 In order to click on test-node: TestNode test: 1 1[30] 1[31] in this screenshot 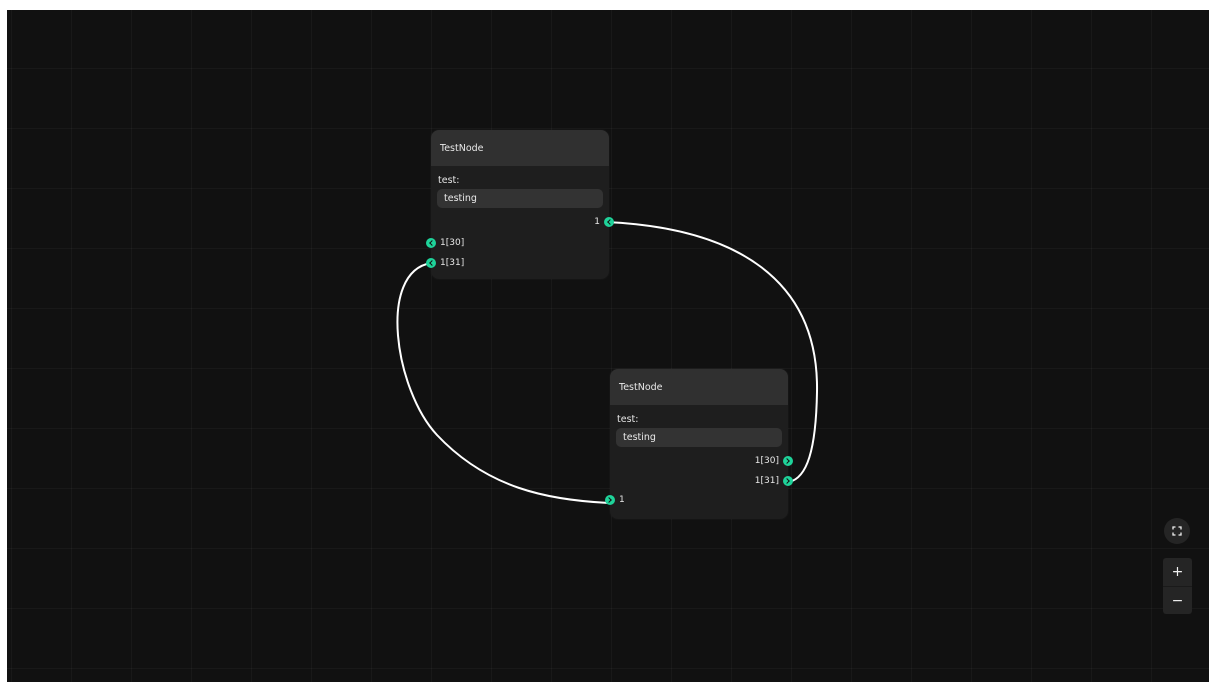, I will do `click(520, 204)`.